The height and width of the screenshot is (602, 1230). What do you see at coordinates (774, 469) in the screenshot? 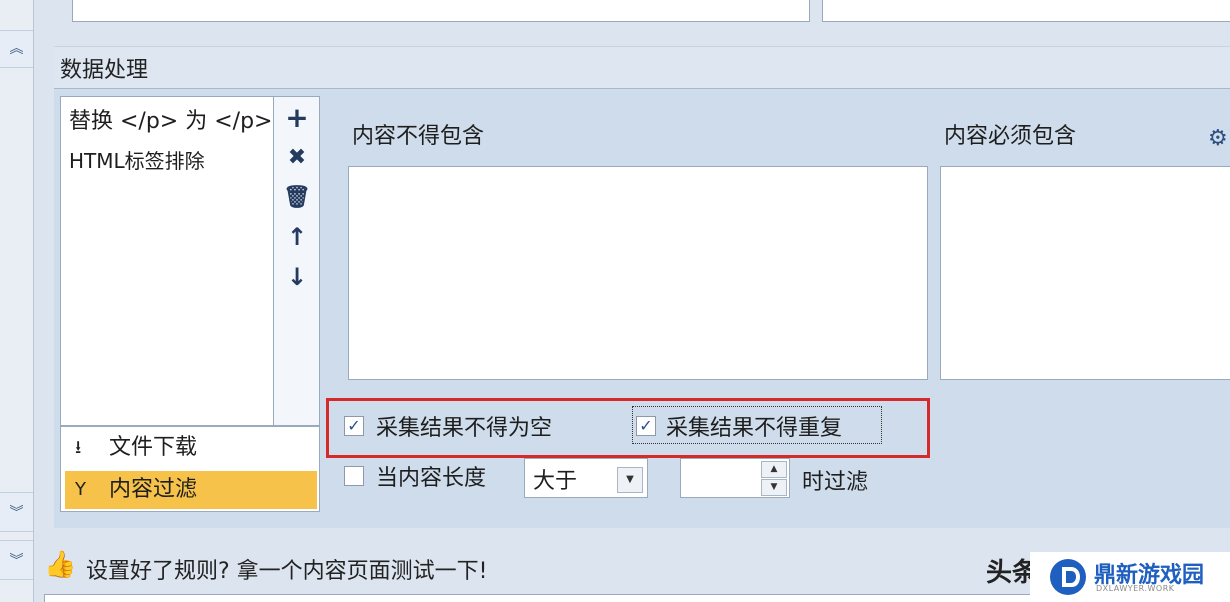
I see `spin-up-icon: ▲` at bounding box center [774, 469].